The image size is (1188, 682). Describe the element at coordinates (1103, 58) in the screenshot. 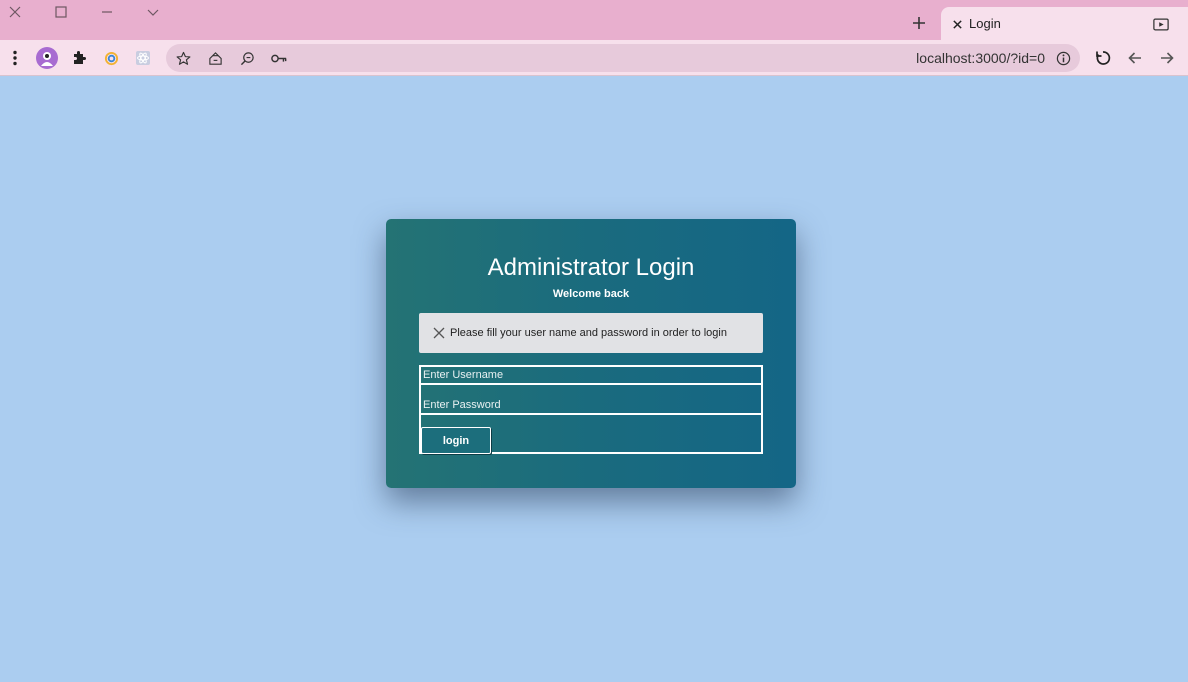

I see `reload-icon` at that location.